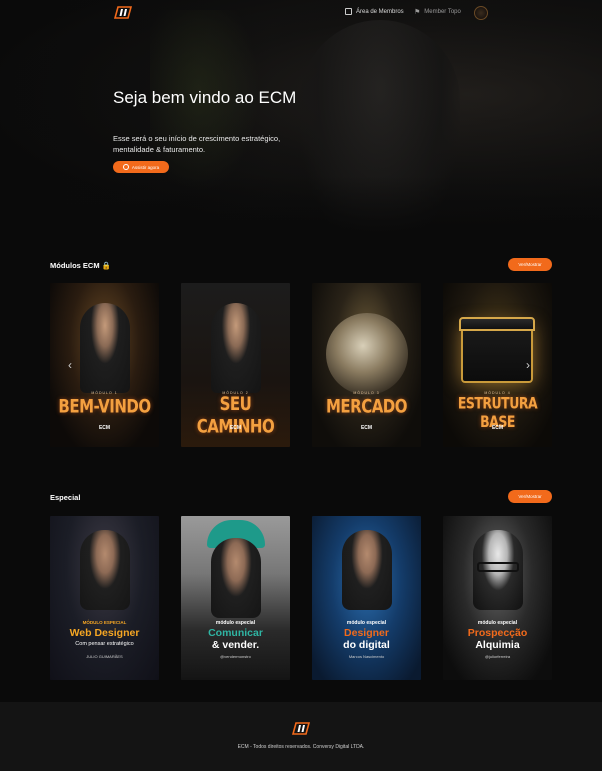  I want to click on logo-icon, so click(123, 12).